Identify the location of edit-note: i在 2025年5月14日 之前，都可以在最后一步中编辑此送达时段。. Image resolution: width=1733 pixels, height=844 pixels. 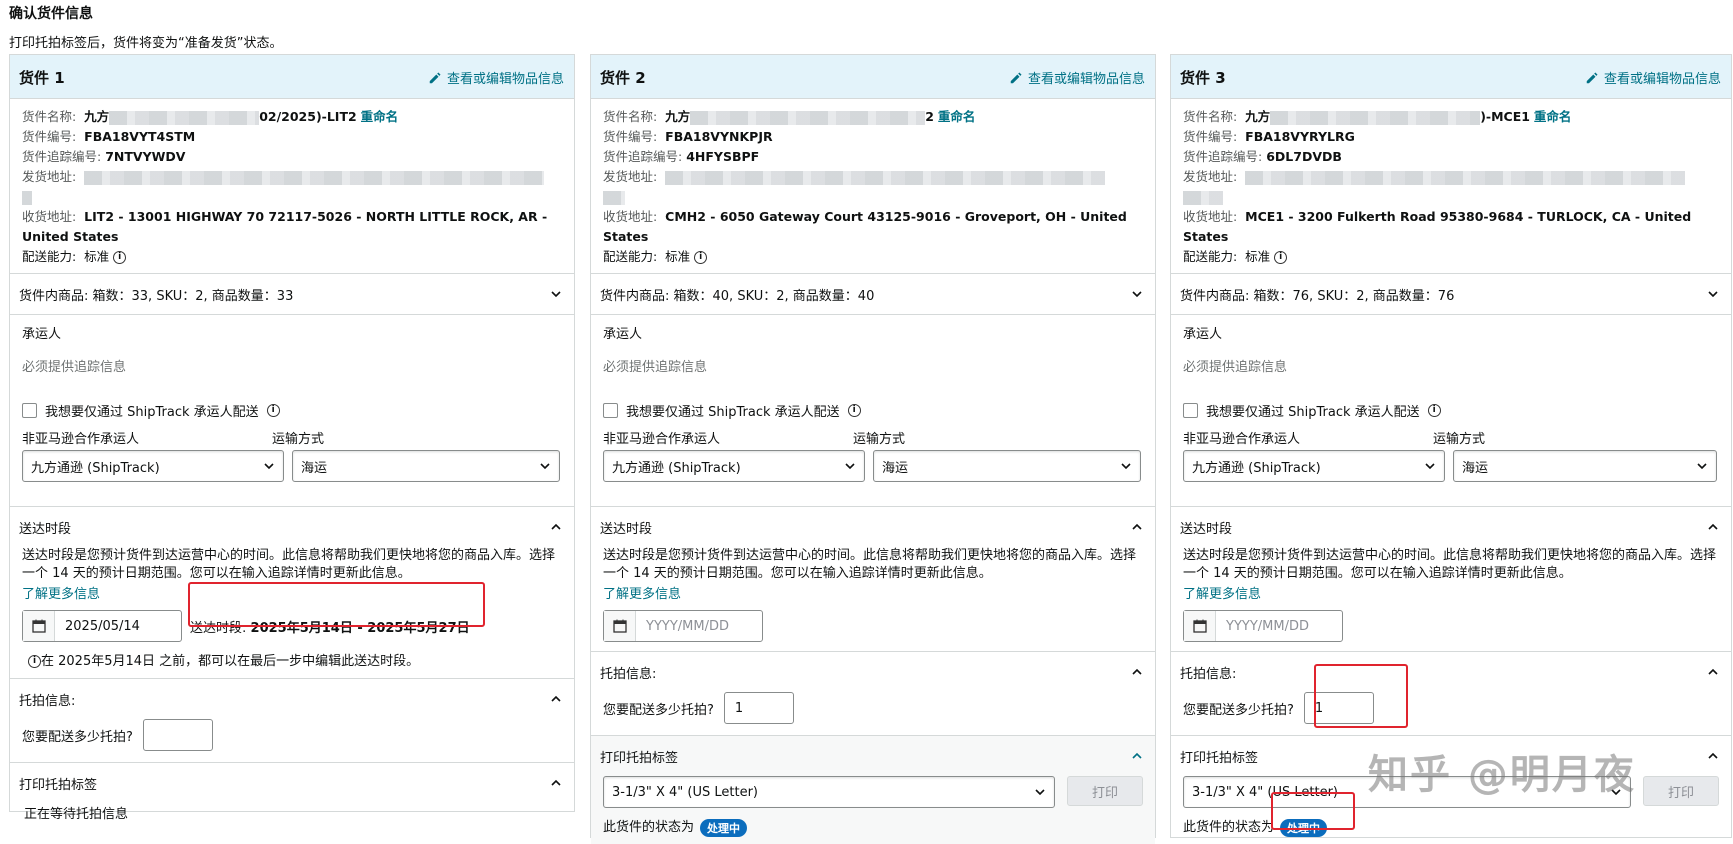
(292, 659).